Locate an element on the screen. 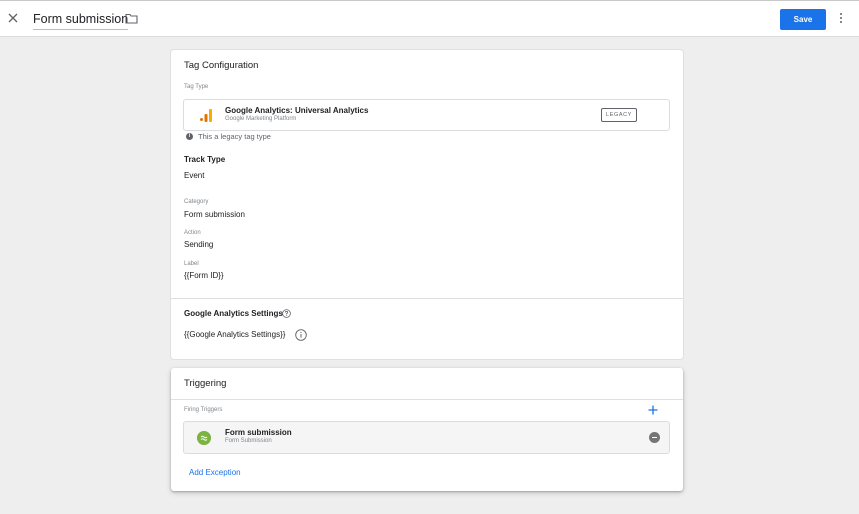 Image resolution: width=859 pixels, height=514 pixels. legacy-badge: LEGACY is located at coordinates (619, 115).